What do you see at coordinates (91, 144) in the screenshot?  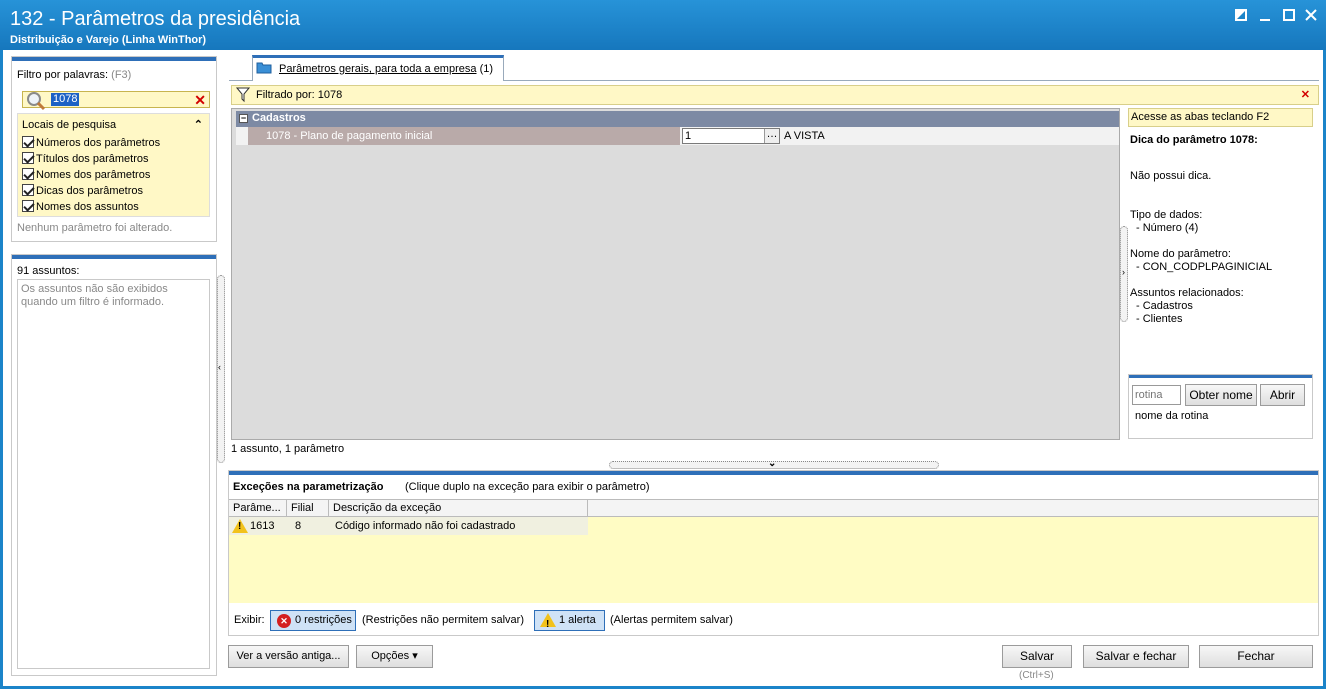 I see `location-numeros: Números dos parâmetros` at bounding box center [91, 144].